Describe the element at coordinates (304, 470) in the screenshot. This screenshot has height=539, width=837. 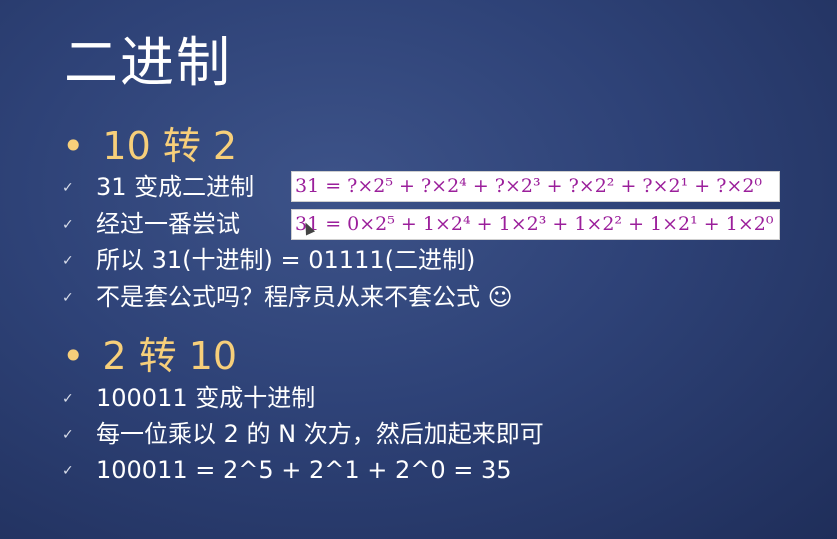
I see `list-item-text: 100011 = 2^5 + 2^1 + 2^0 = 35` at that location.